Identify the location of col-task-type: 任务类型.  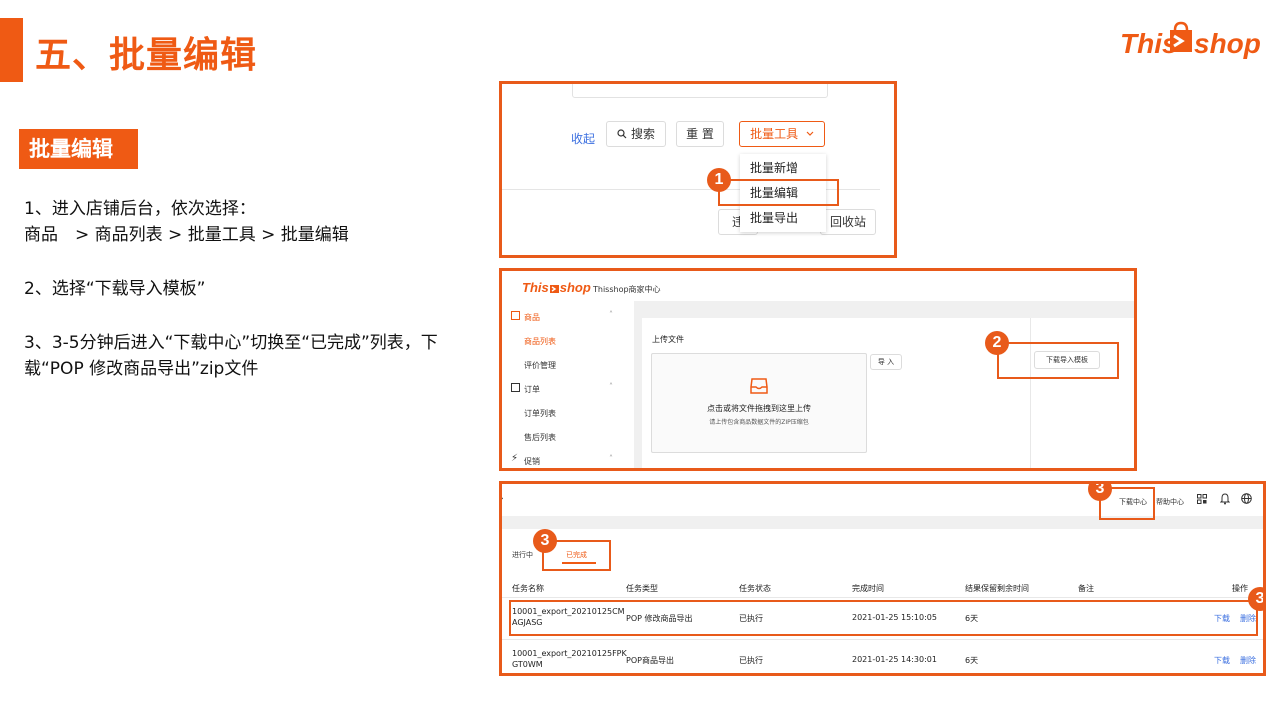
(642, 588).